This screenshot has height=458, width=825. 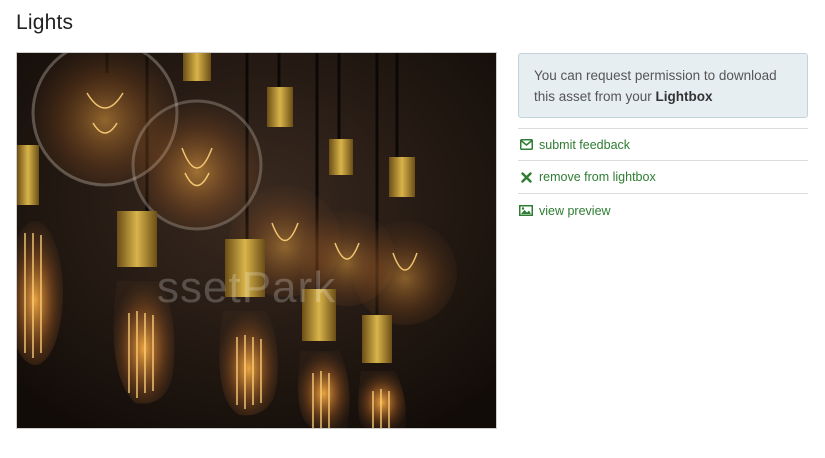 I want to click on envelope-icon, so click(x=526, y=145).